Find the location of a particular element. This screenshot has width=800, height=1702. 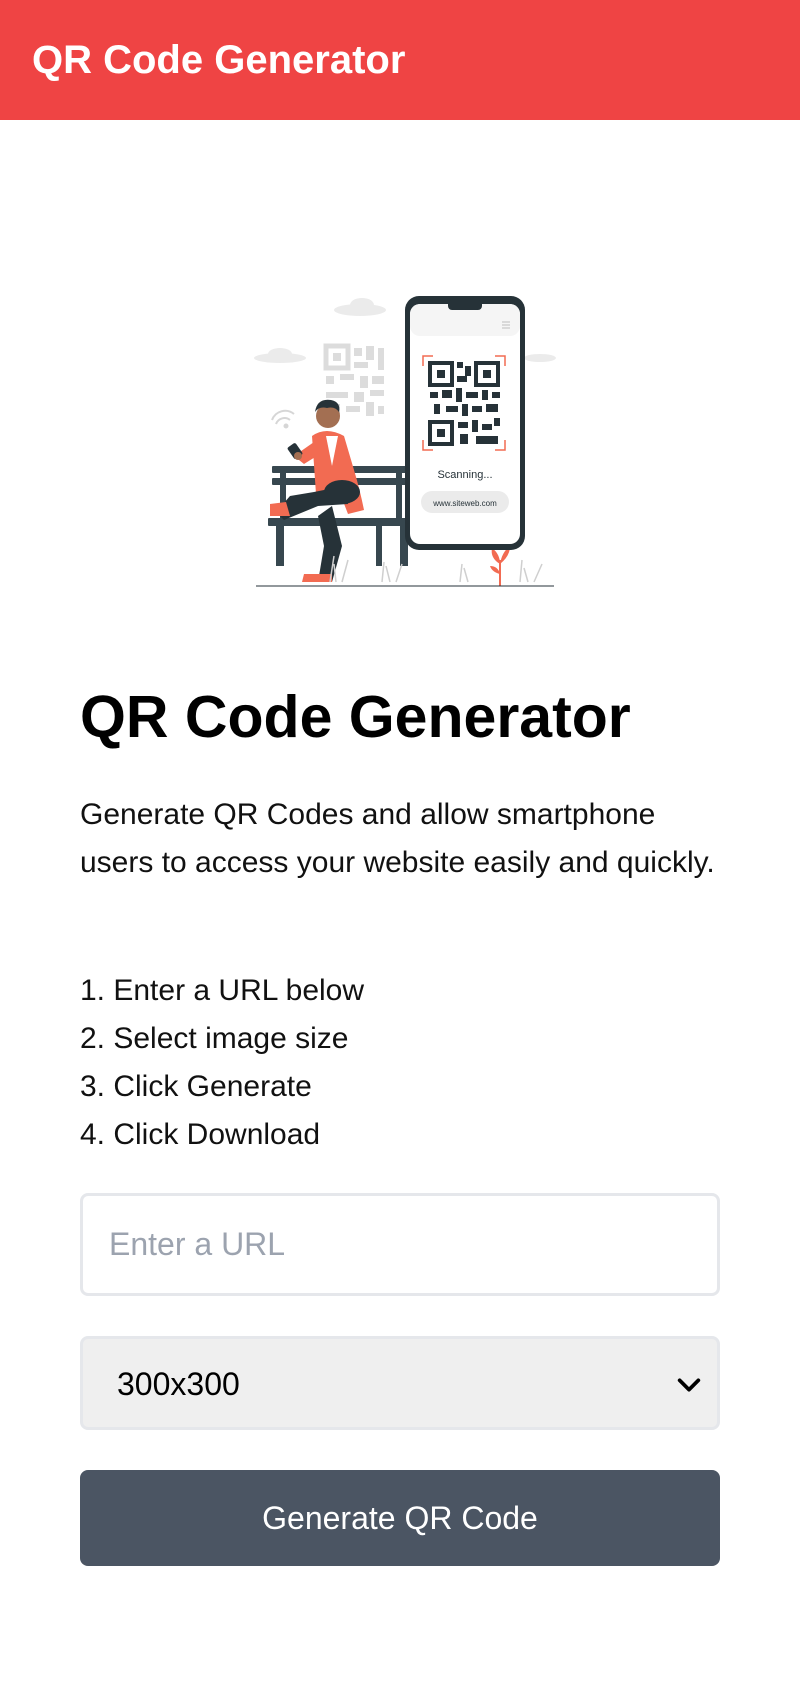

phone-icon: Scanning... www.siteweb.com is located at coordinates (465, 423).